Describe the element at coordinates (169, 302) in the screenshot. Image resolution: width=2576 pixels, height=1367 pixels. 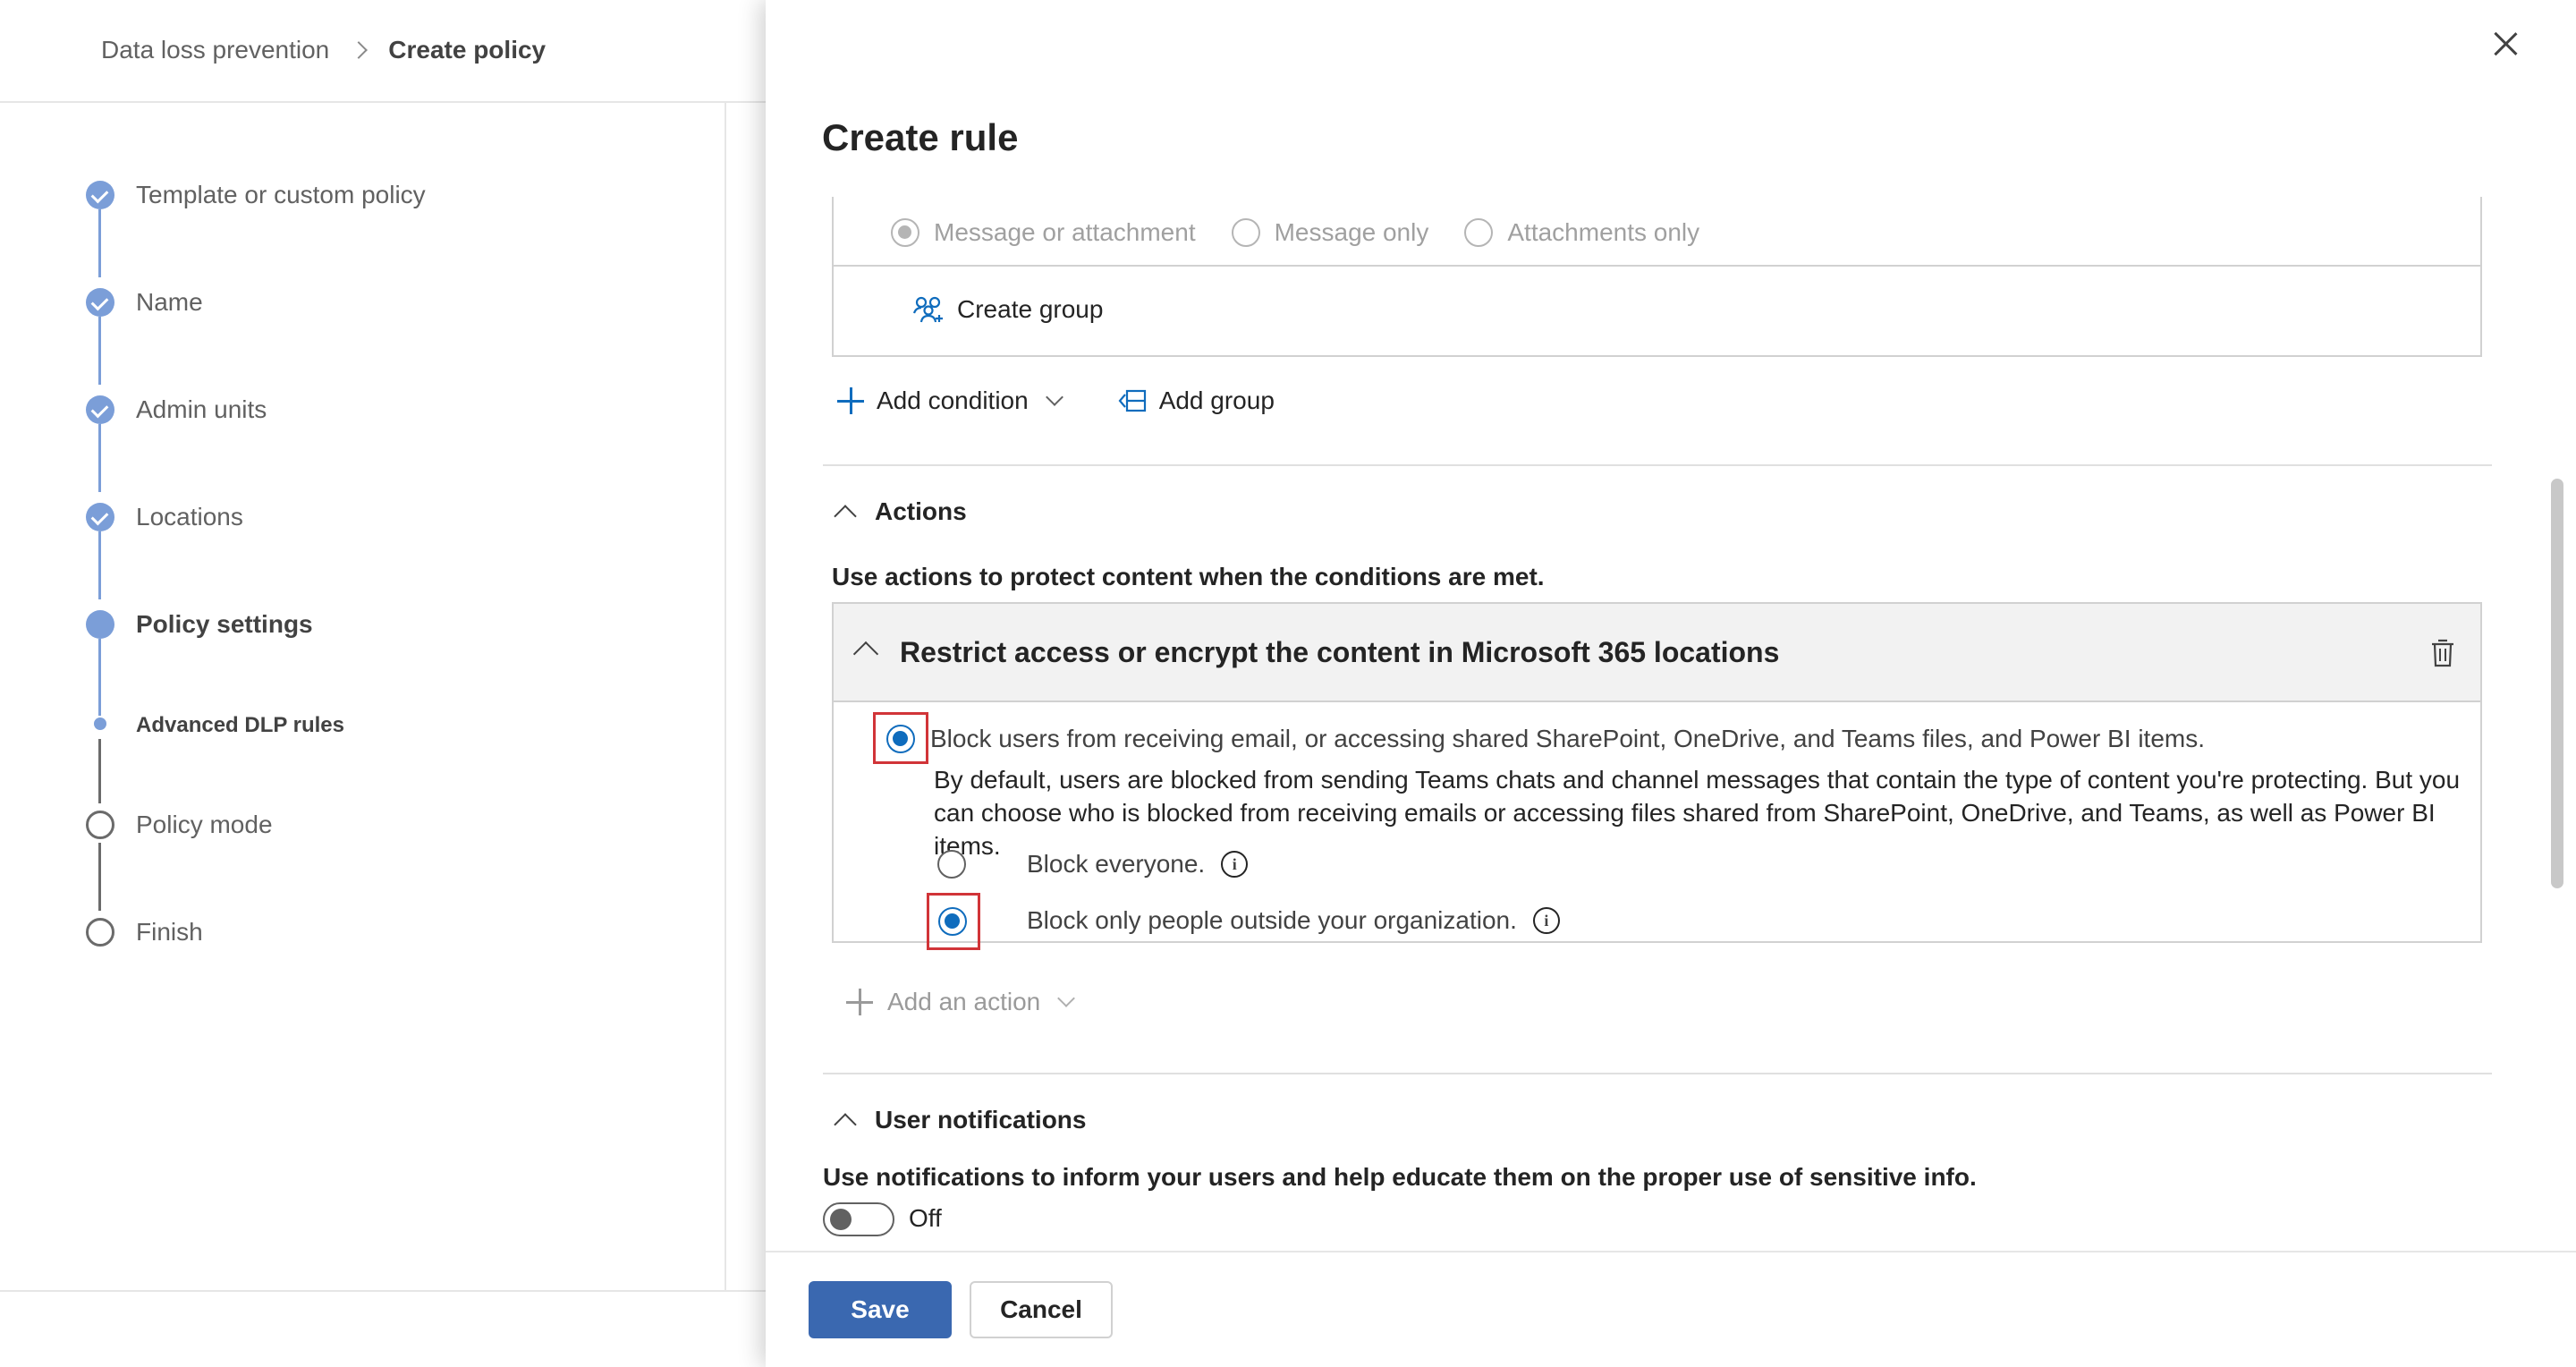
I see `step-name: Name` at that location.